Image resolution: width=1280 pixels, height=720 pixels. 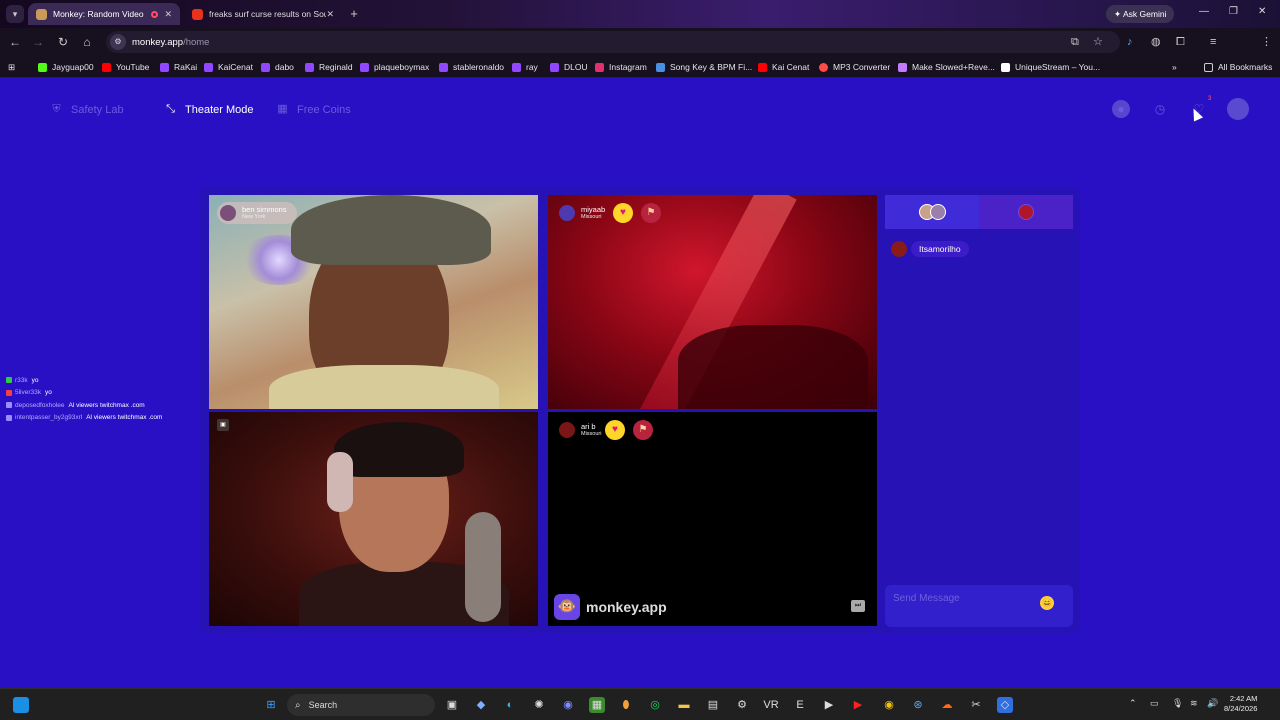 I want to click on twitch-icon, so click(x=164, y=67).